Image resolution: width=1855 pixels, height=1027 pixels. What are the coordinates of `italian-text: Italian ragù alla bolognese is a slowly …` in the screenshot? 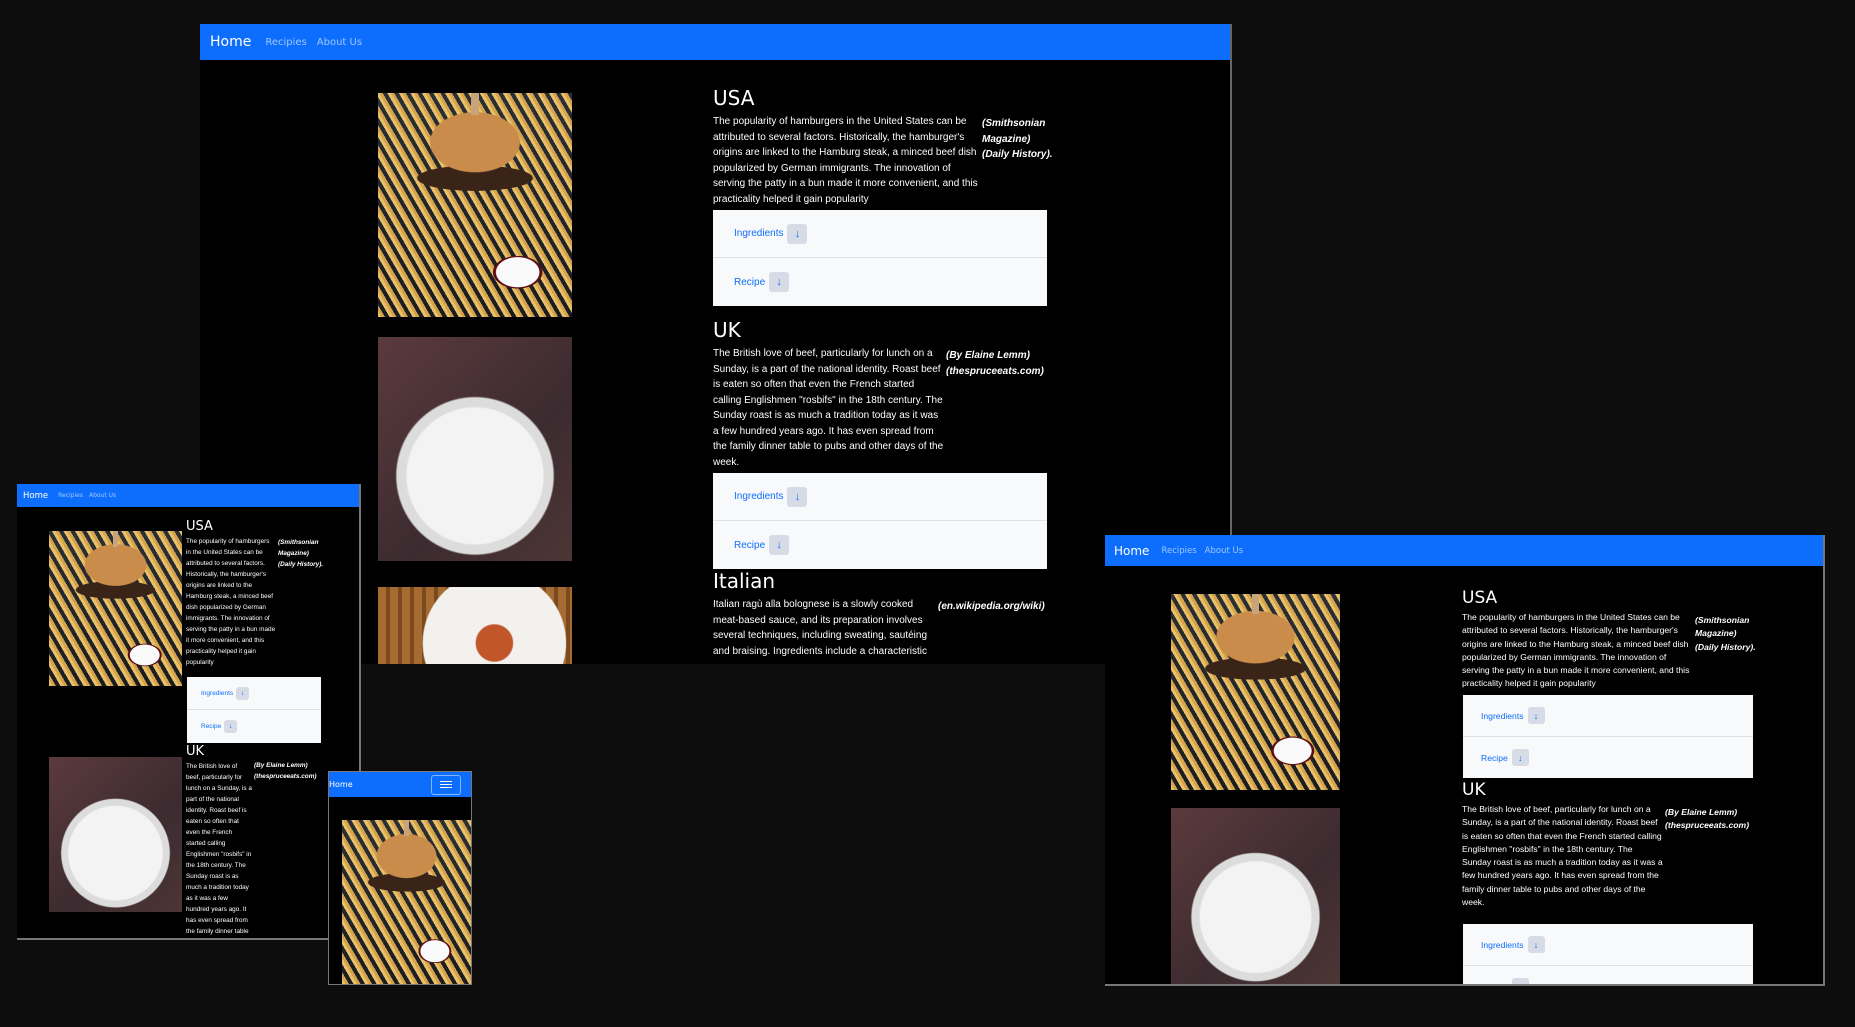 It's located at (820, 628).